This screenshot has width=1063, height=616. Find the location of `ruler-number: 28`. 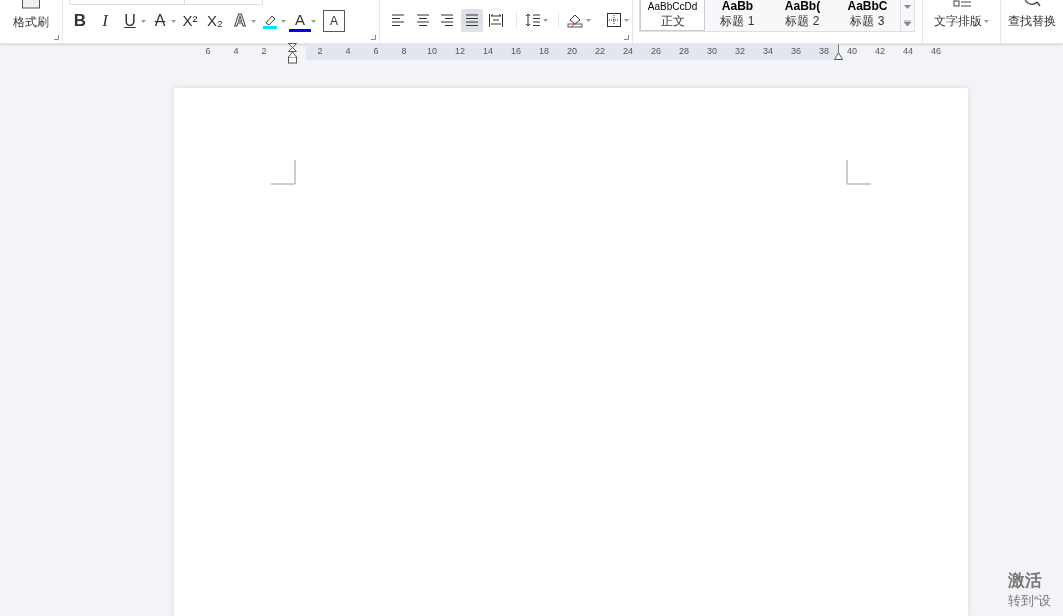

ruler-number: 28 is located at coordinates (684, 52).